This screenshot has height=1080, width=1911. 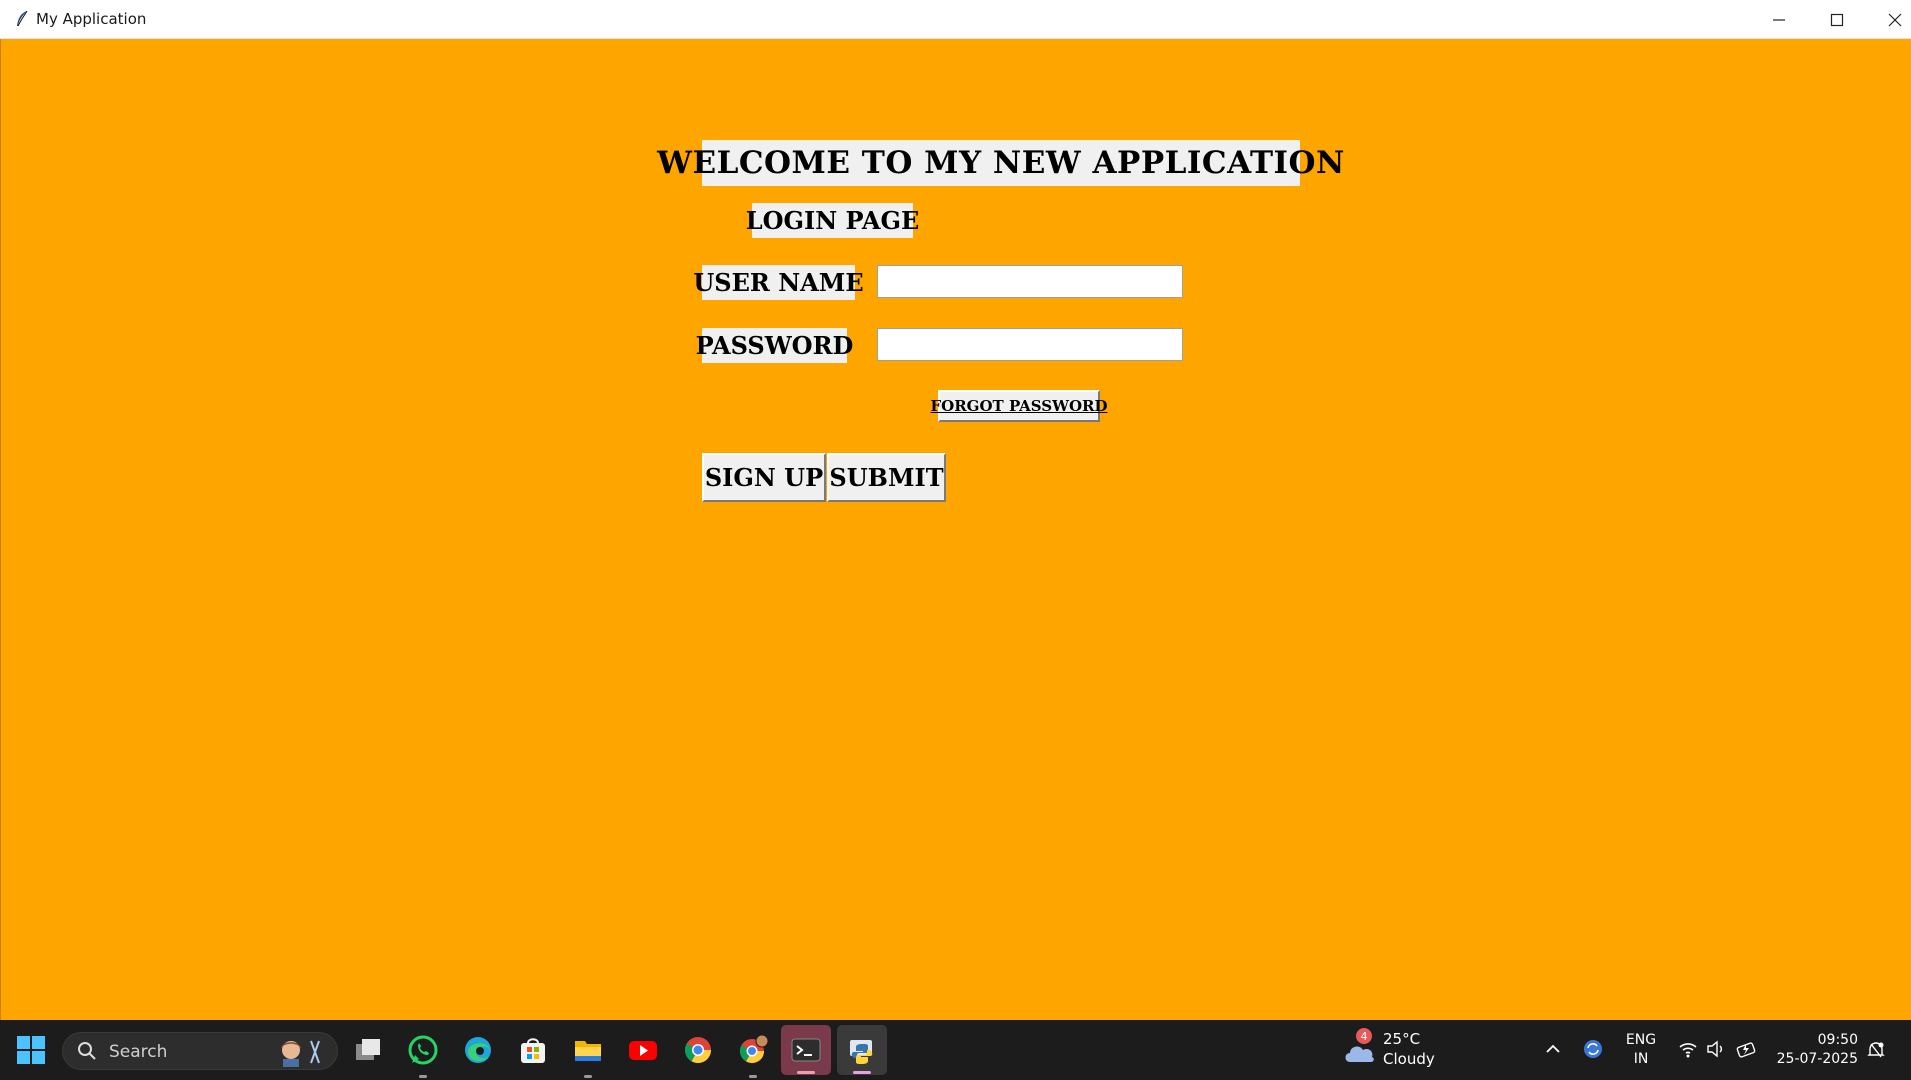 What do you see at coordinates (1747, 1051) in the screenshot?
I see `battery-charging-icon` at bounding box center [1747, 1051].